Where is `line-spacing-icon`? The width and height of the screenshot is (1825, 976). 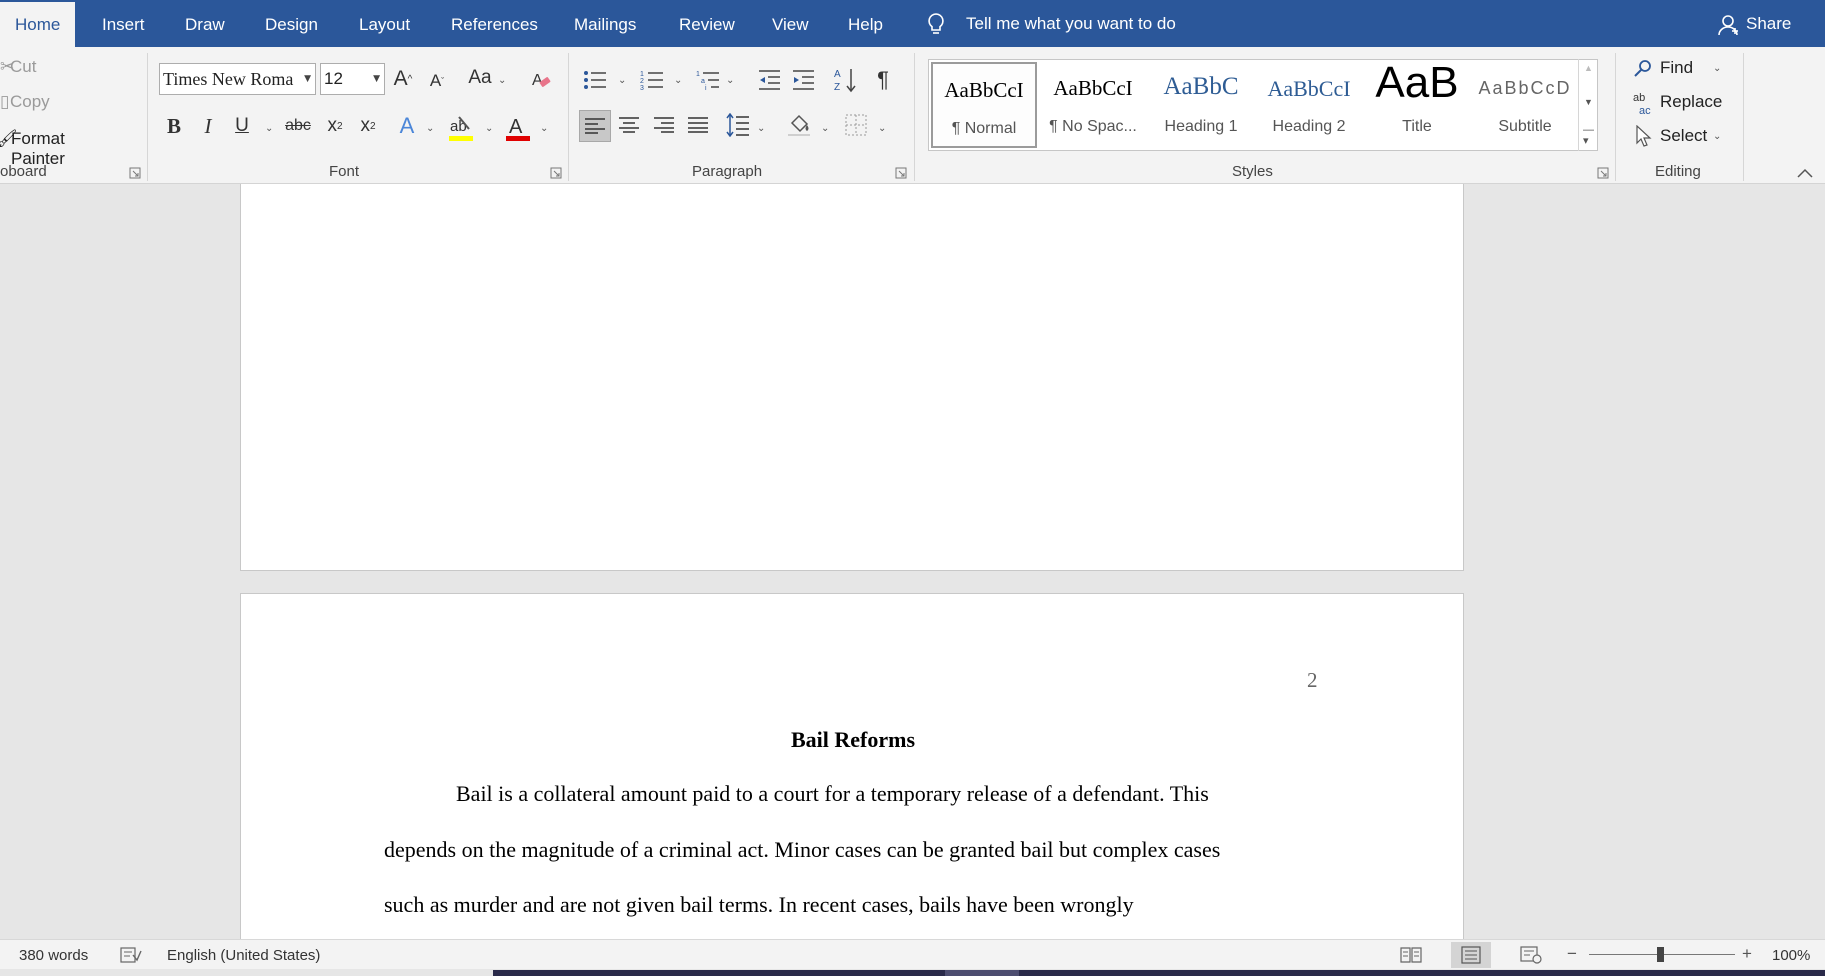 line-spacing-icon is located at coordinates (738, 125).